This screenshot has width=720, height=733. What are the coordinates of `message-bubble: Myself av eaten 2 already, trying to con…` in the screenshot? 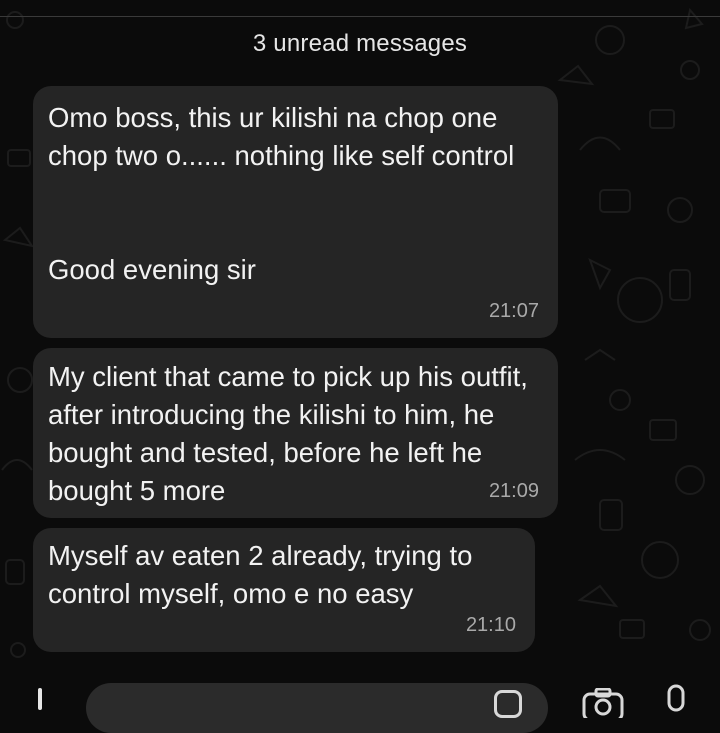 It's located at (284, 590).